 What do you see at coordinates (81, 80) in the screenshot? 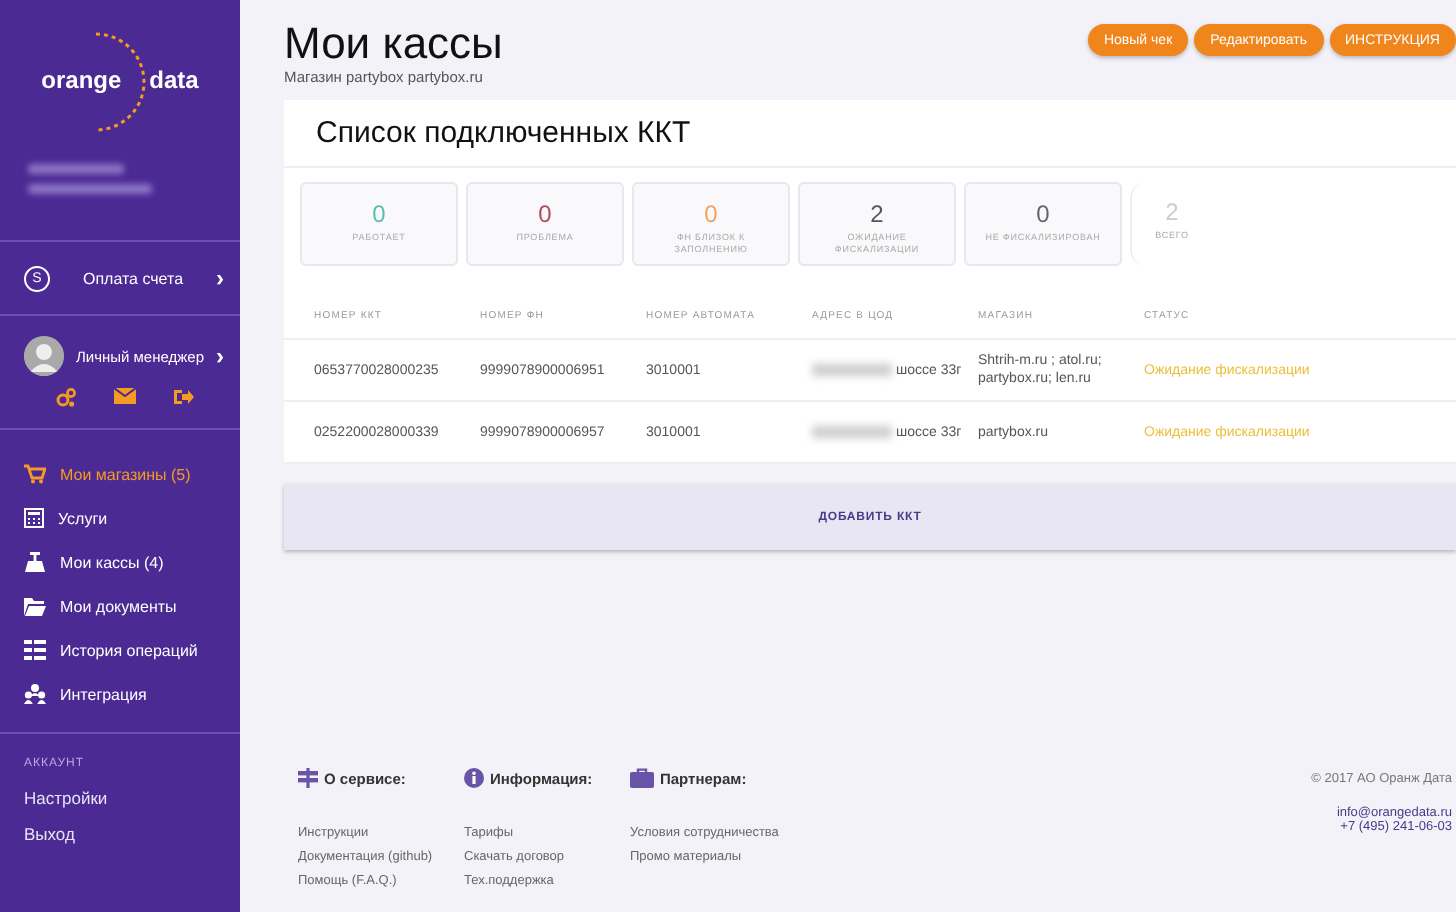
I see `logo-text: orange` at bounding box center [81, 80].